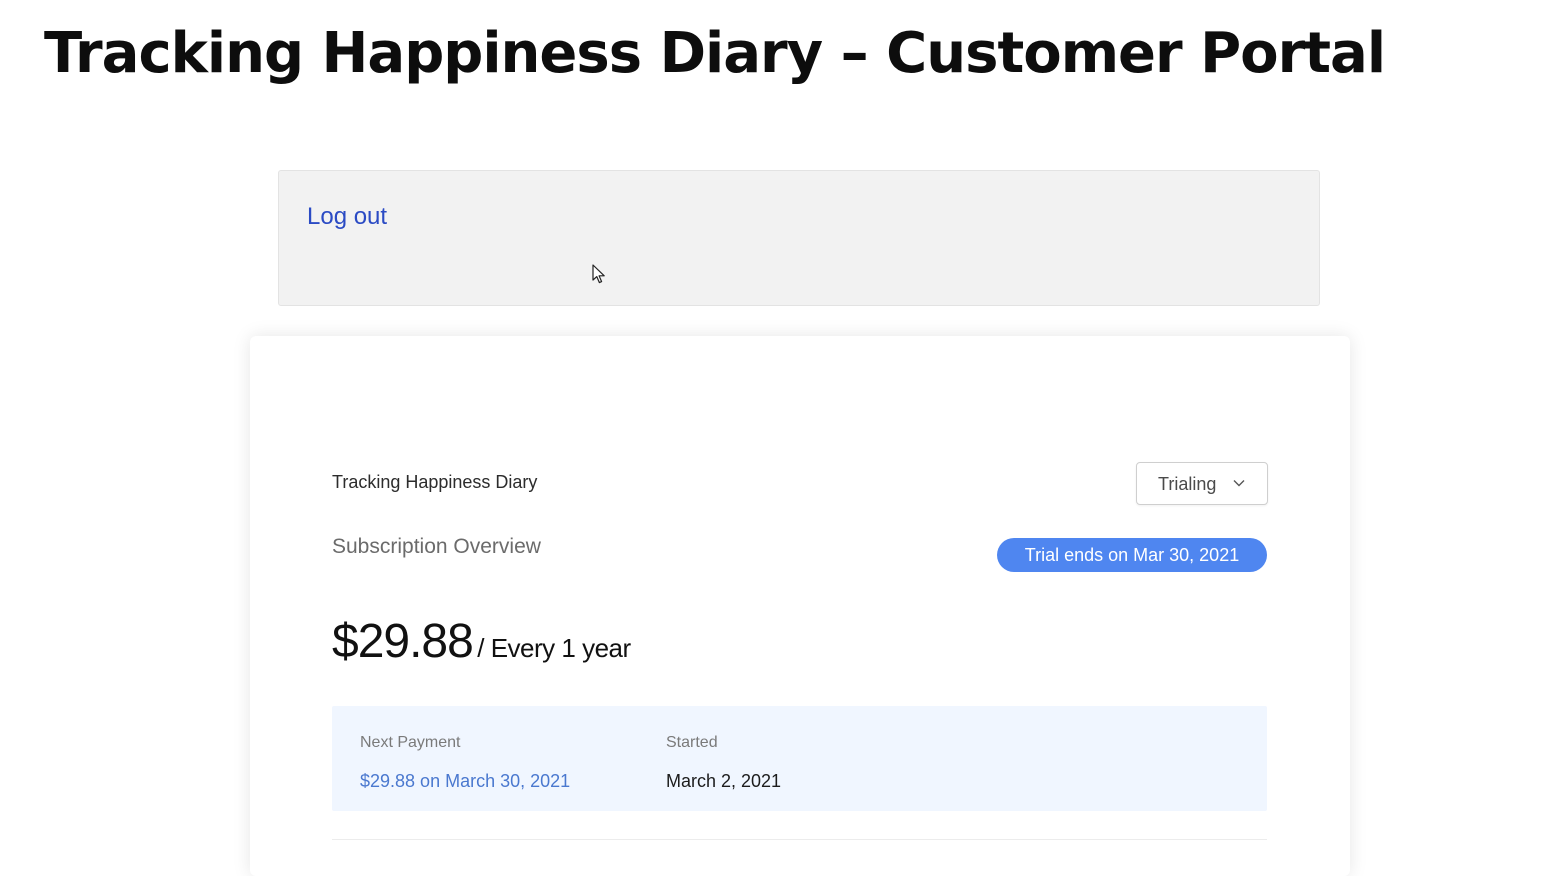 The height and width of the screenshot is (876, 1546). I want to click on next-payment-value: $29.88 on March 30, 2021, so click(465, 781).